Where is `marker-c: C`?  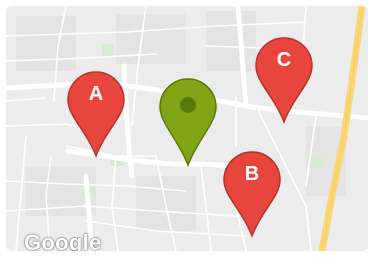 marker-c: C is located at coordinates (284, 80).